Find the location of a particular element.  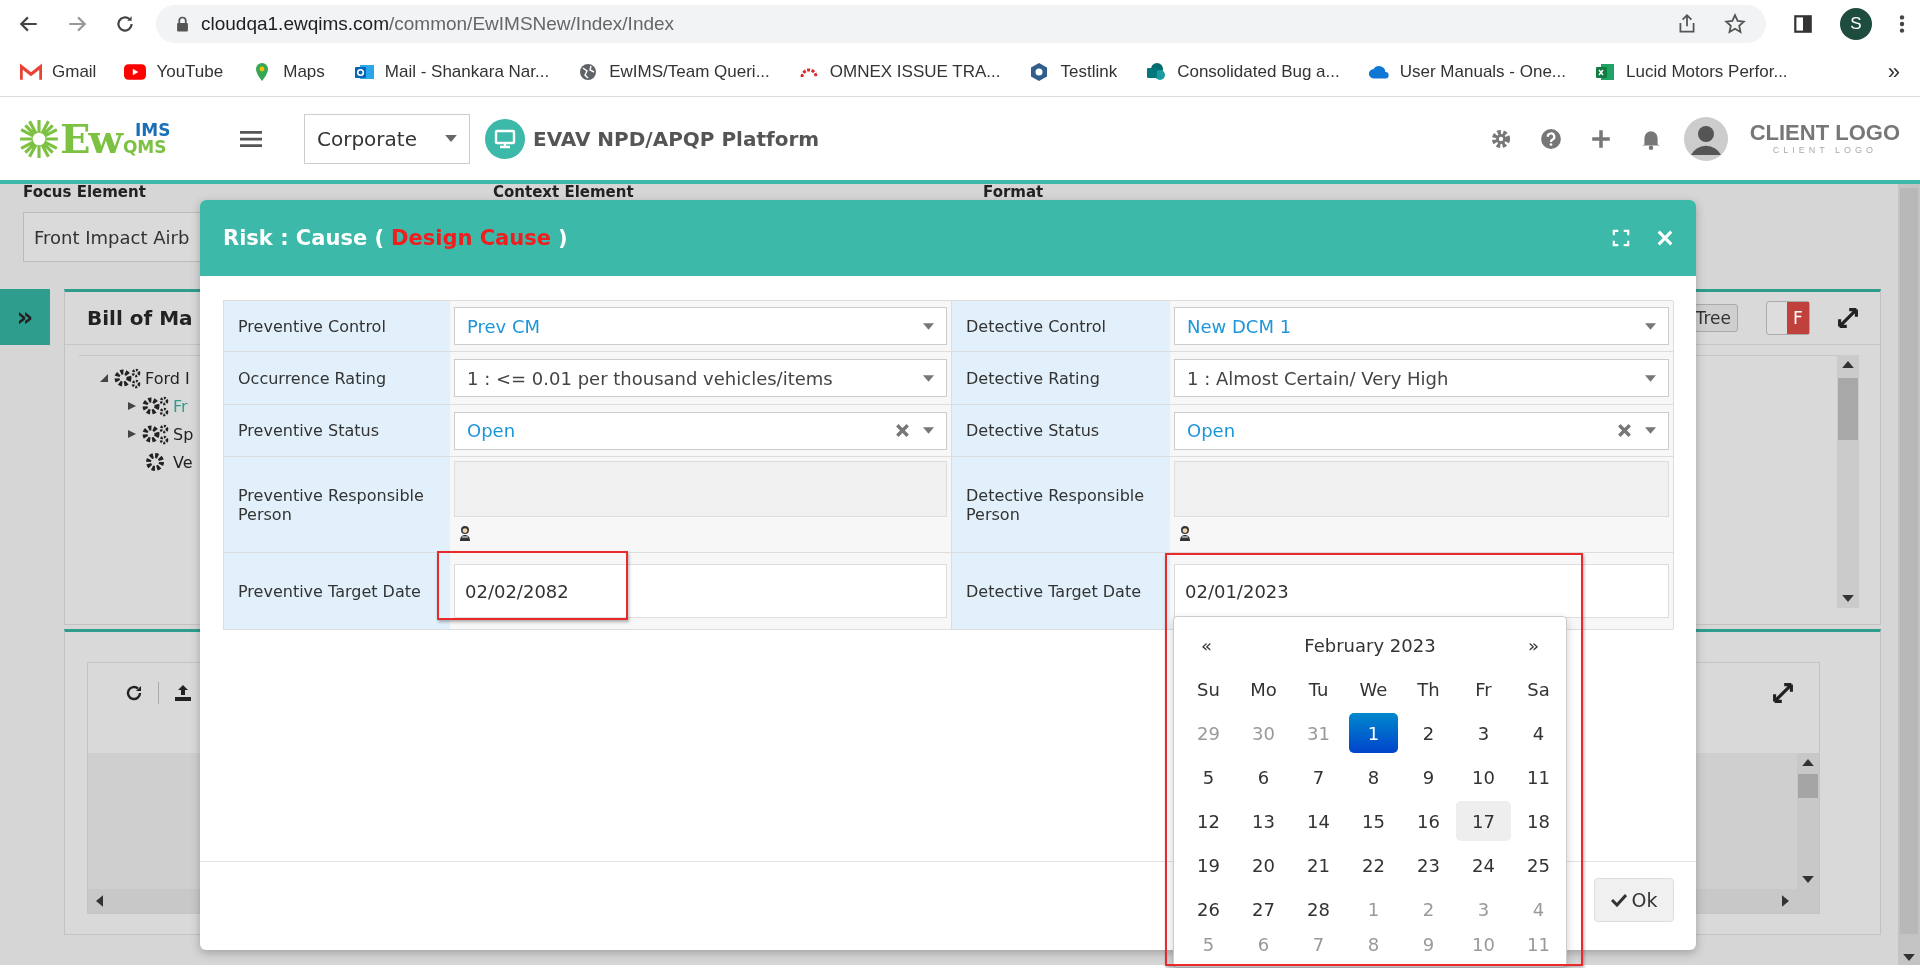

calendar-day: 14 is located at coordinates (1318, 821).